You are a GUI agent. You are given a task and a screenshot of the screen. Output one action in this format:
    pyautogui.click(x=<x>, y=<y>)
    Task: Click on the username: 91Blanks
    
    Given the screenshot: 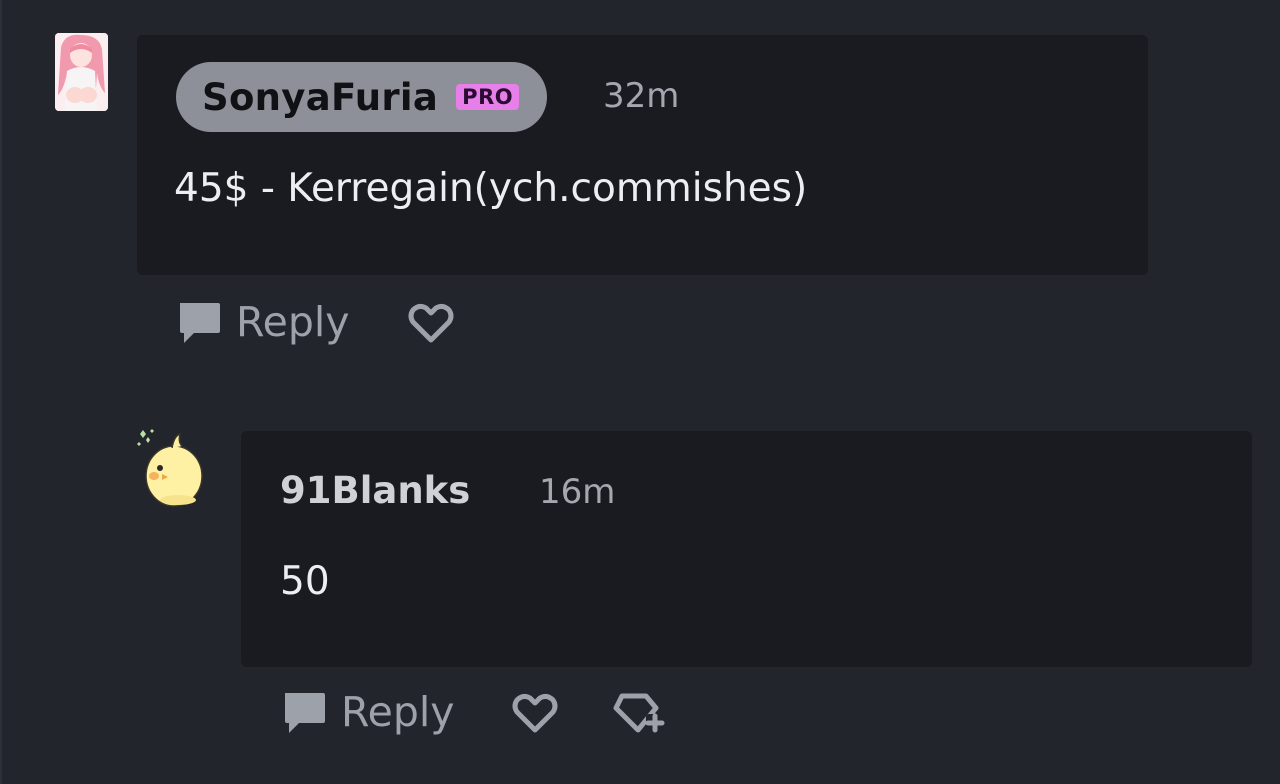 What is the action you would take?
    pyautogui.click(x=375, y=490)
    